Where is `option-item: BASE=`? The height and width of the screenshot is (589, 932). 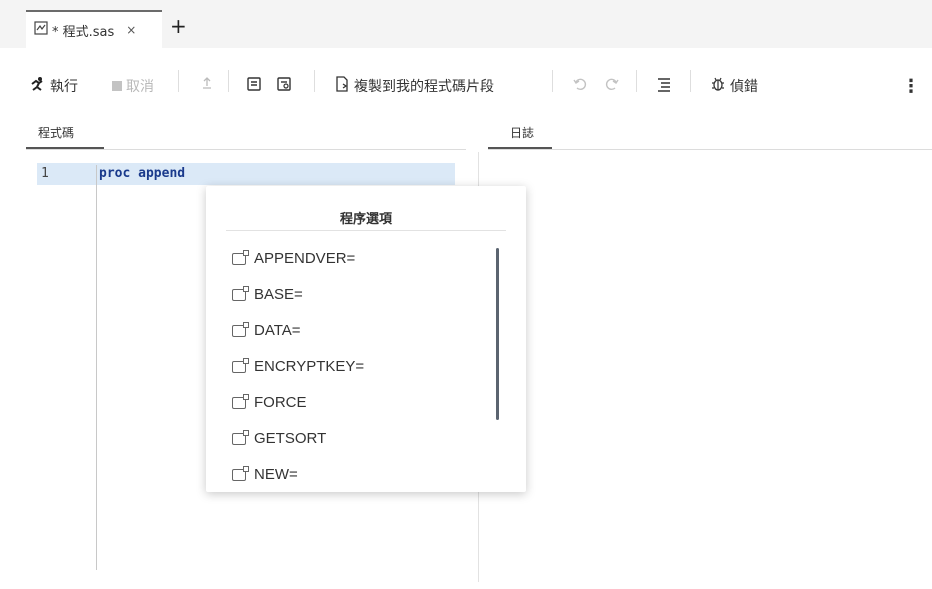
option-item: BASE= is located at coordinates (267, 294).